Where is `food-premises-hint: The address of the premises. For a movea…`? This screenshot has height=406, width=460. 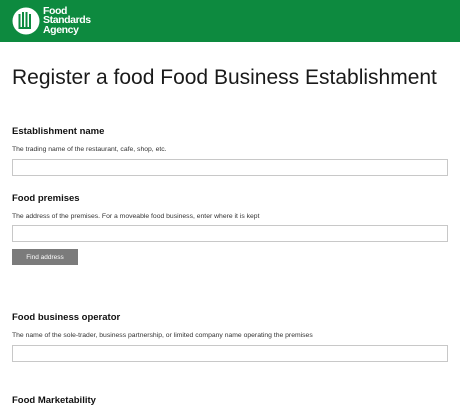 food-premises-hint: The address of the premises. For a movea… is located at coordinates (136, 216).